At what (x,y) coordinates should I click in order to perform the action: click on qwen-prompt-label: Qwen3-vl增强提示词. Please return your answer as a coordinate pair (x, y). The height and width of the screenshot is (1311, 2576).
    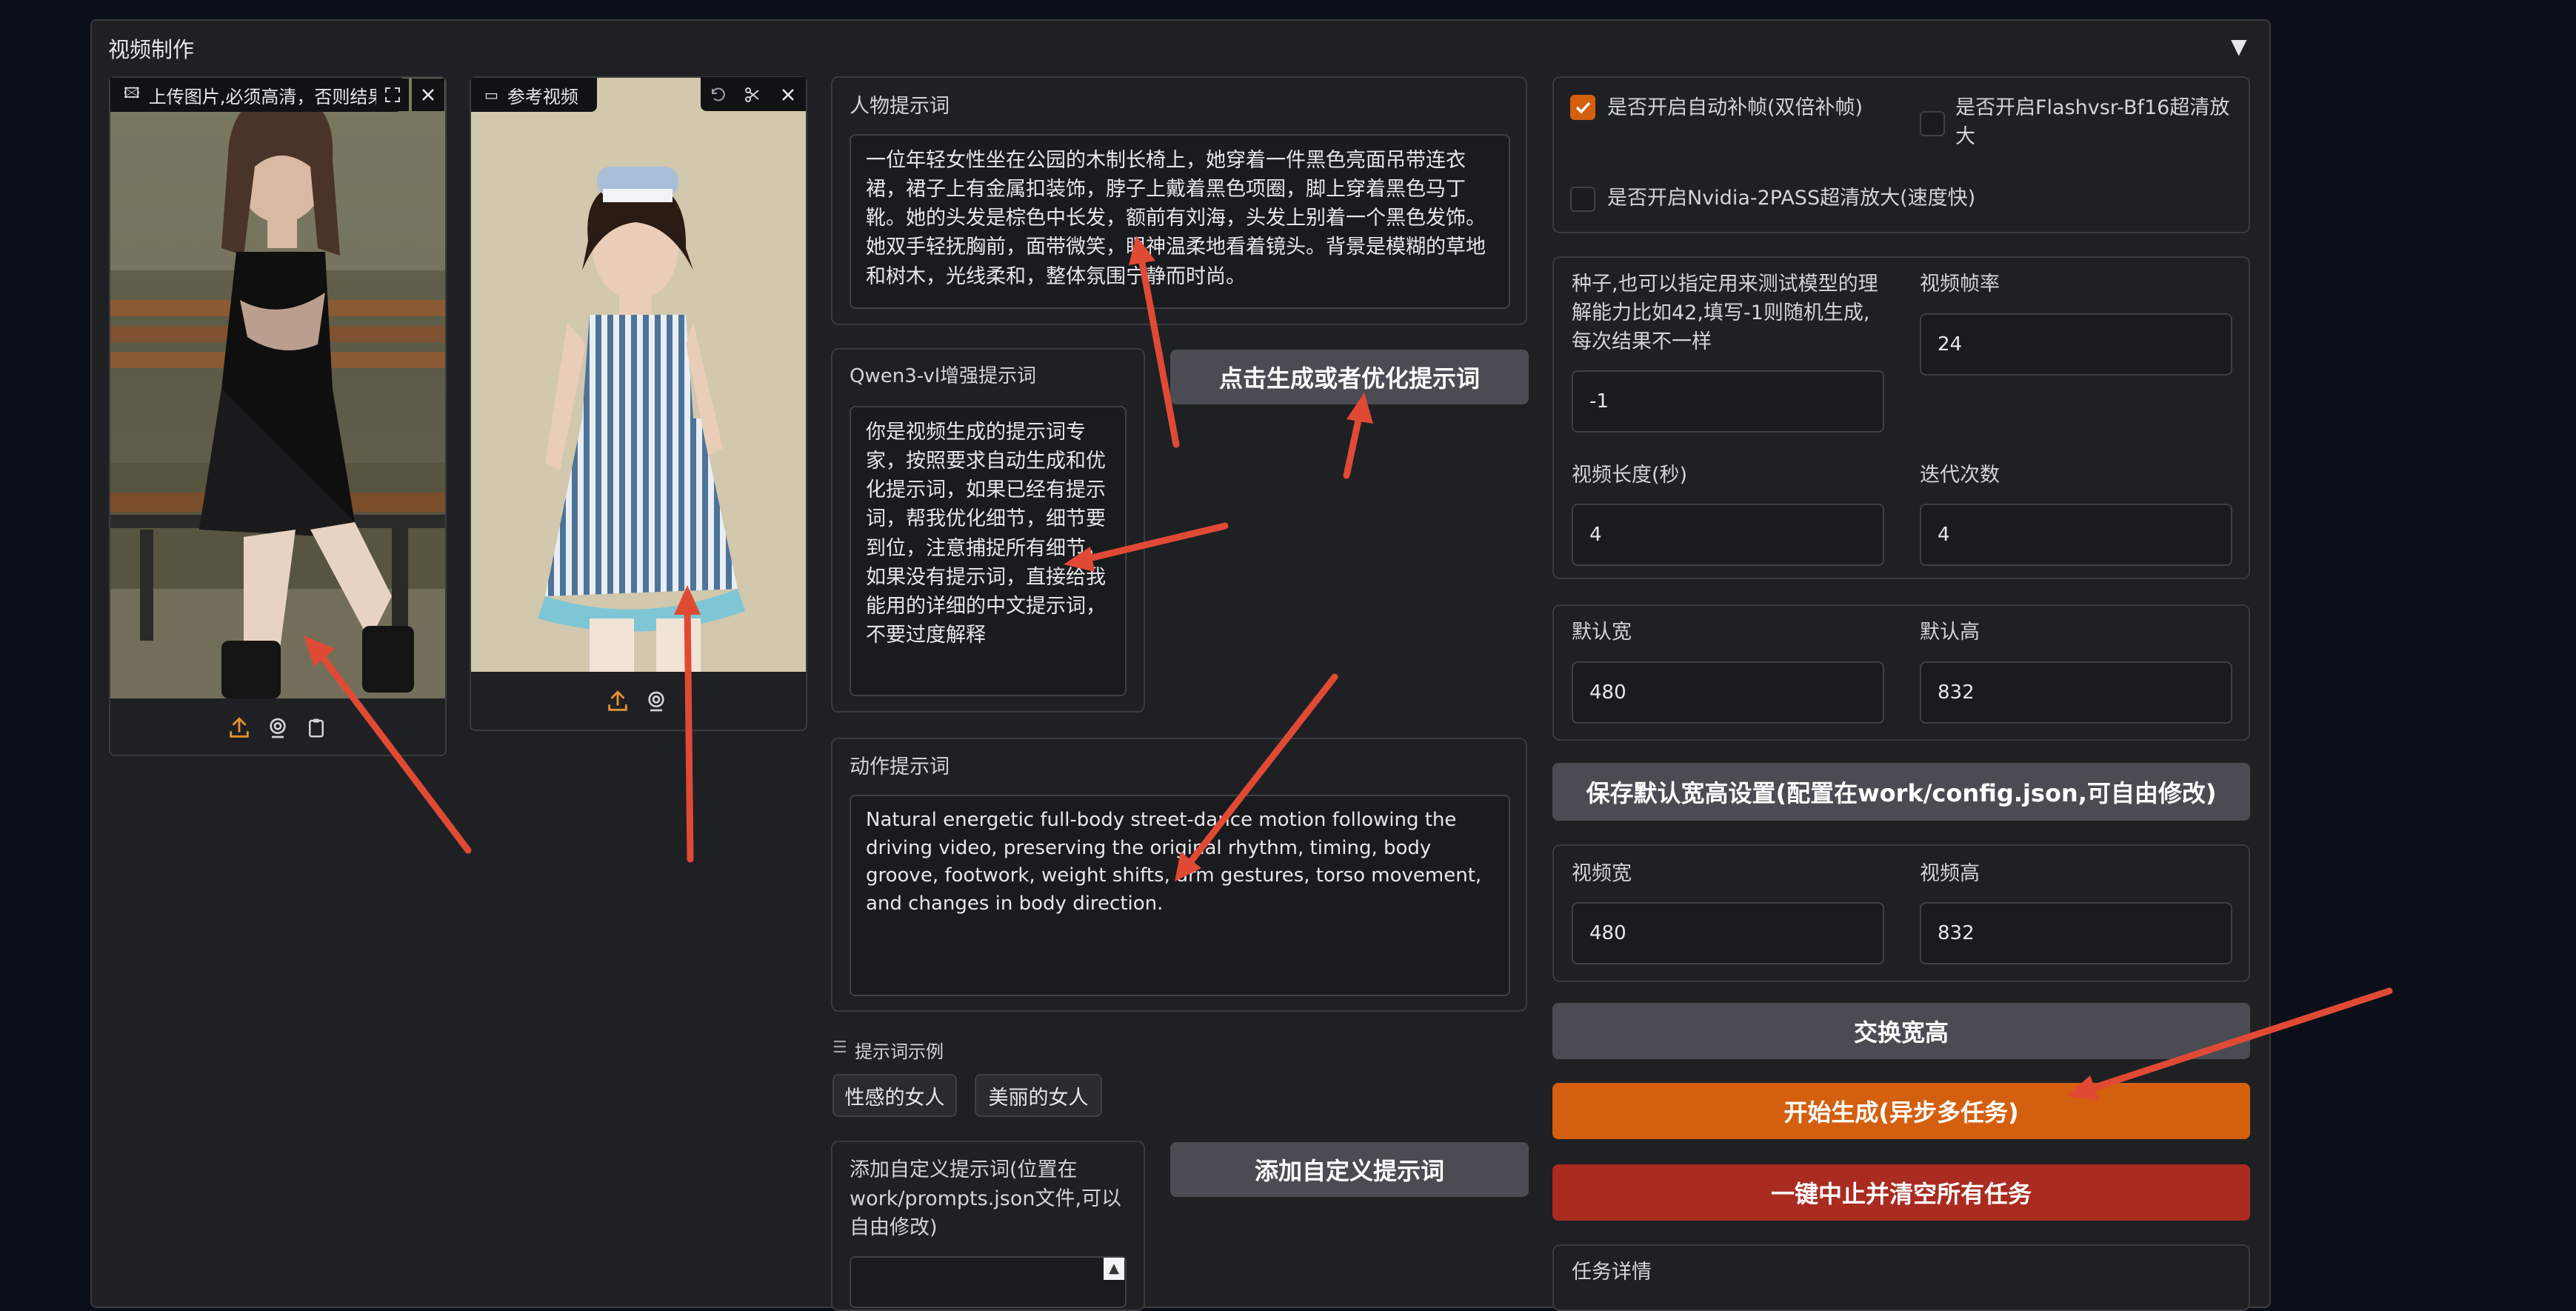
    Looking at the image, I should click on (943, 376).